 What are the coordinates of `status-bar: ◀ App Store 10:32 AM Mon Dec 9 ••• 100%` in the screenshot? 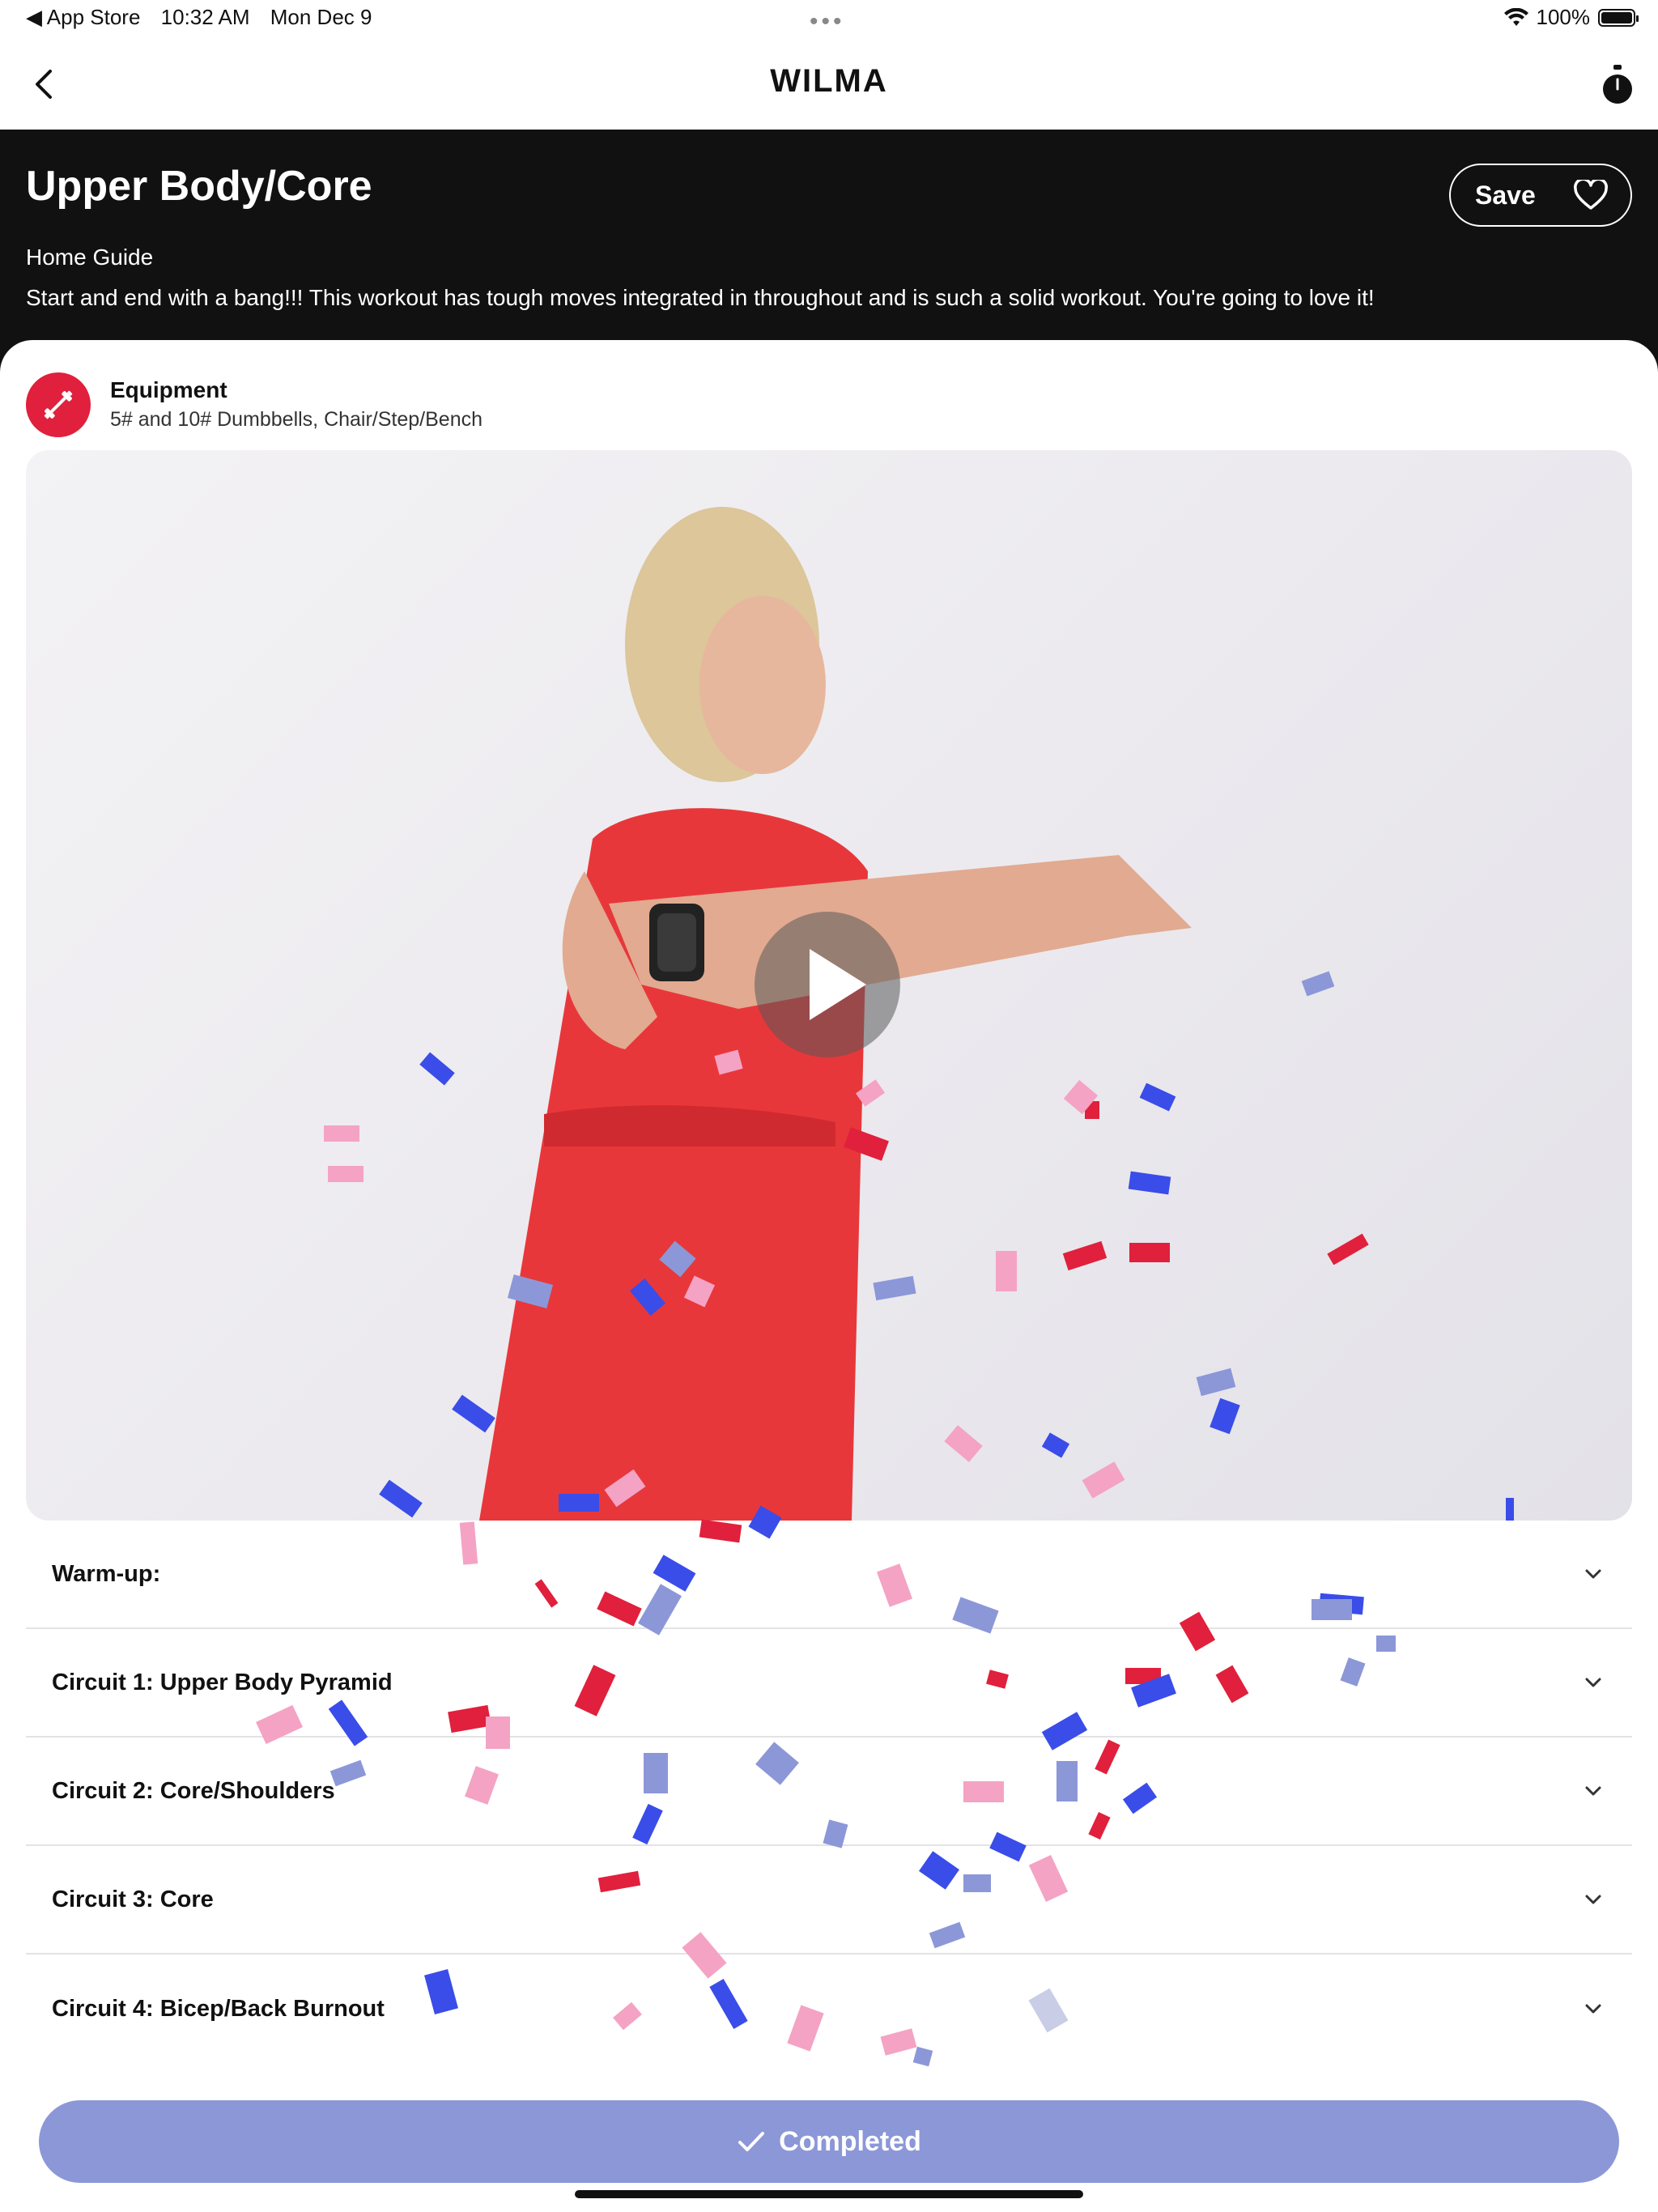 It's located at (829, 19).